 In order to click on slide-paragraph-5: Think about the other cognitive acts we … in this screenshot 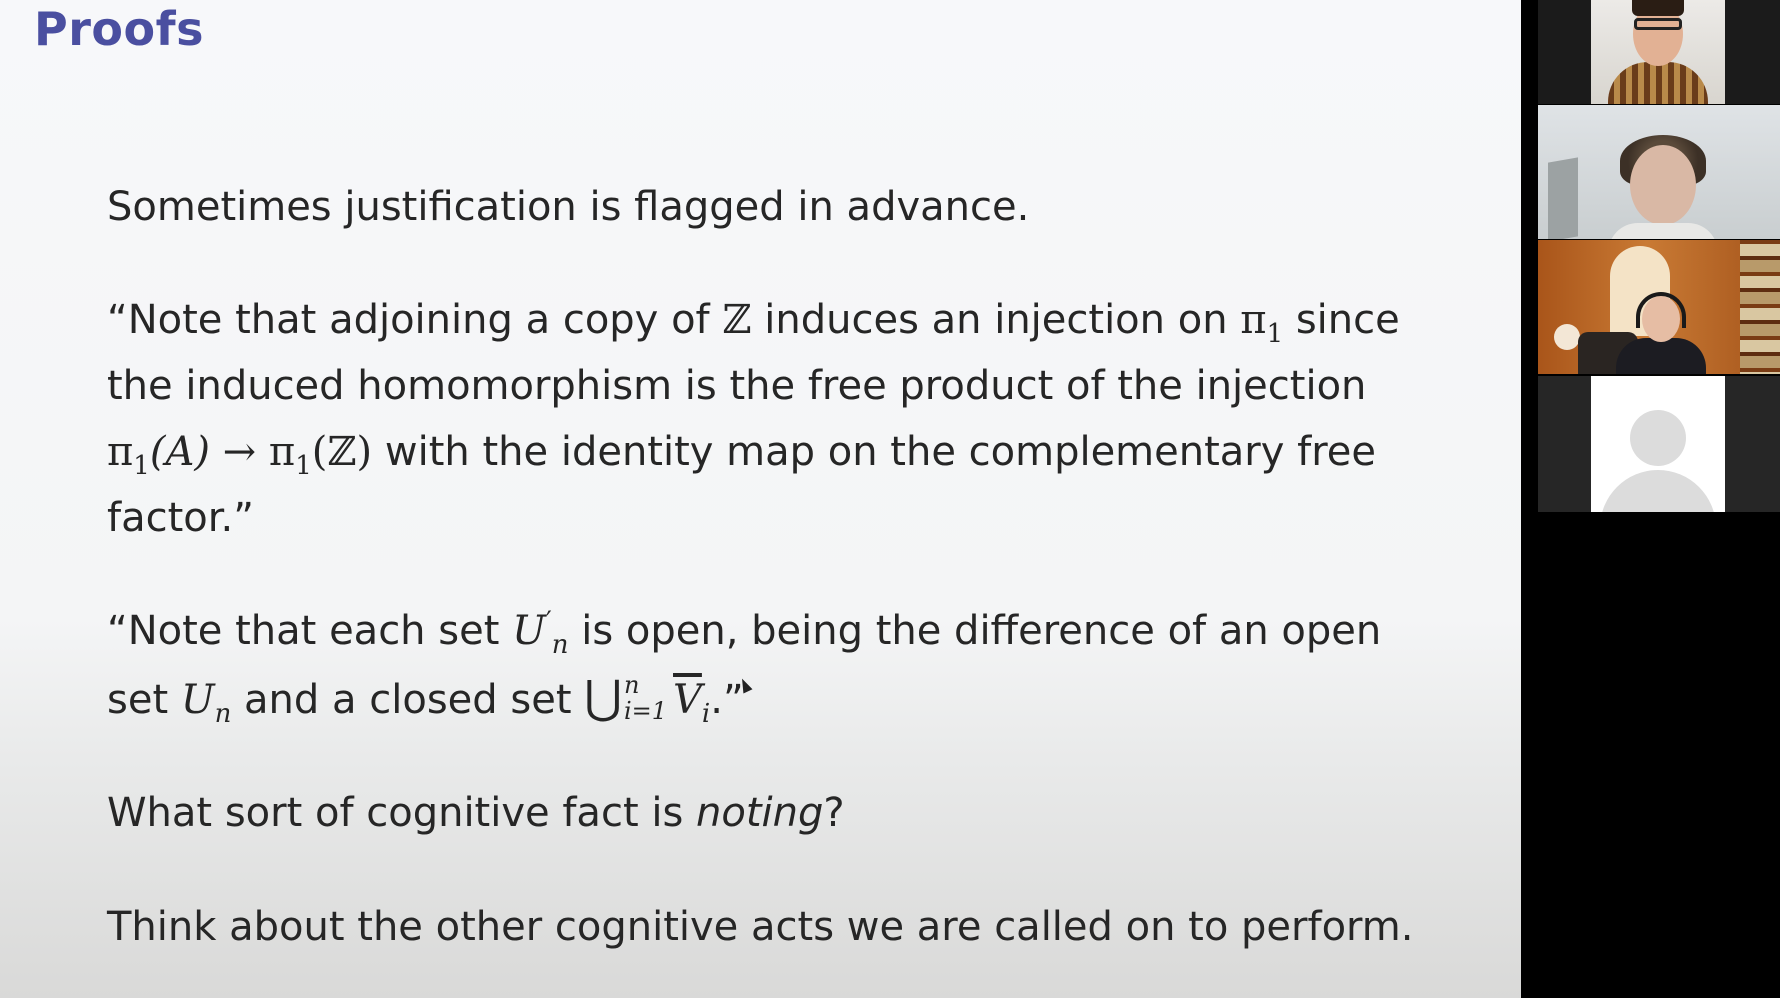, I will do `click(760, 927)`.